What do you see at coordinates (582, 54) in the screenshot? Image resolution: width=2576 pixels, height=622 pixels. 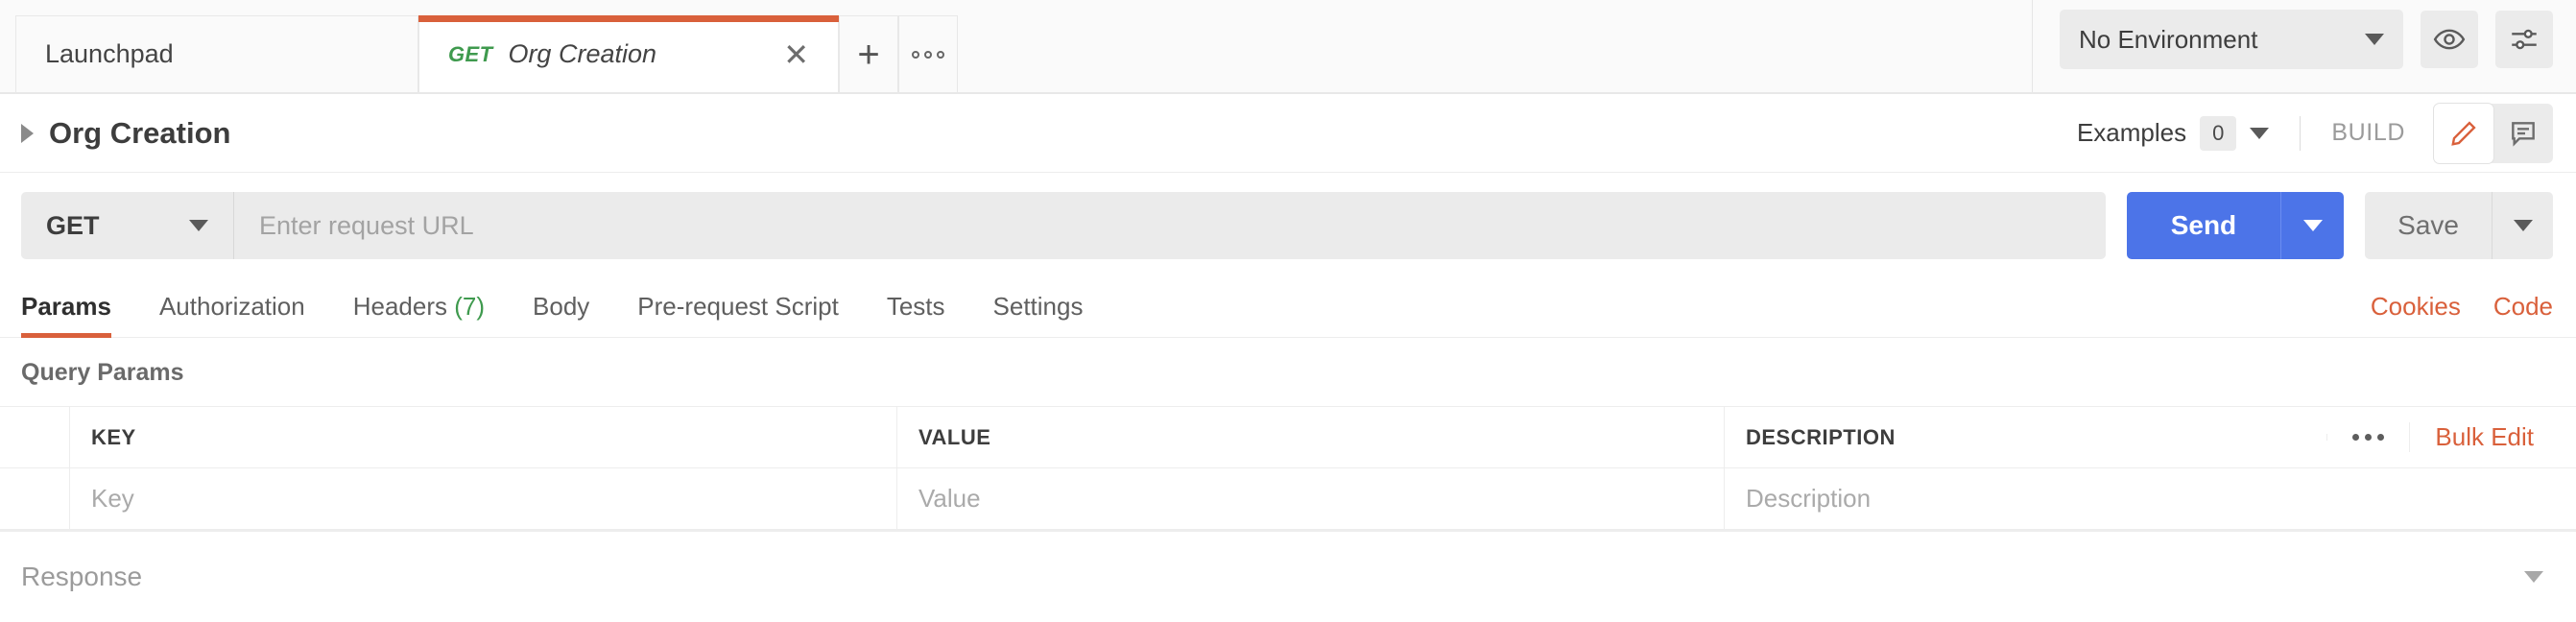 I see `tab-org-creation-label: Org Creation` at bounding box center [582, 54].